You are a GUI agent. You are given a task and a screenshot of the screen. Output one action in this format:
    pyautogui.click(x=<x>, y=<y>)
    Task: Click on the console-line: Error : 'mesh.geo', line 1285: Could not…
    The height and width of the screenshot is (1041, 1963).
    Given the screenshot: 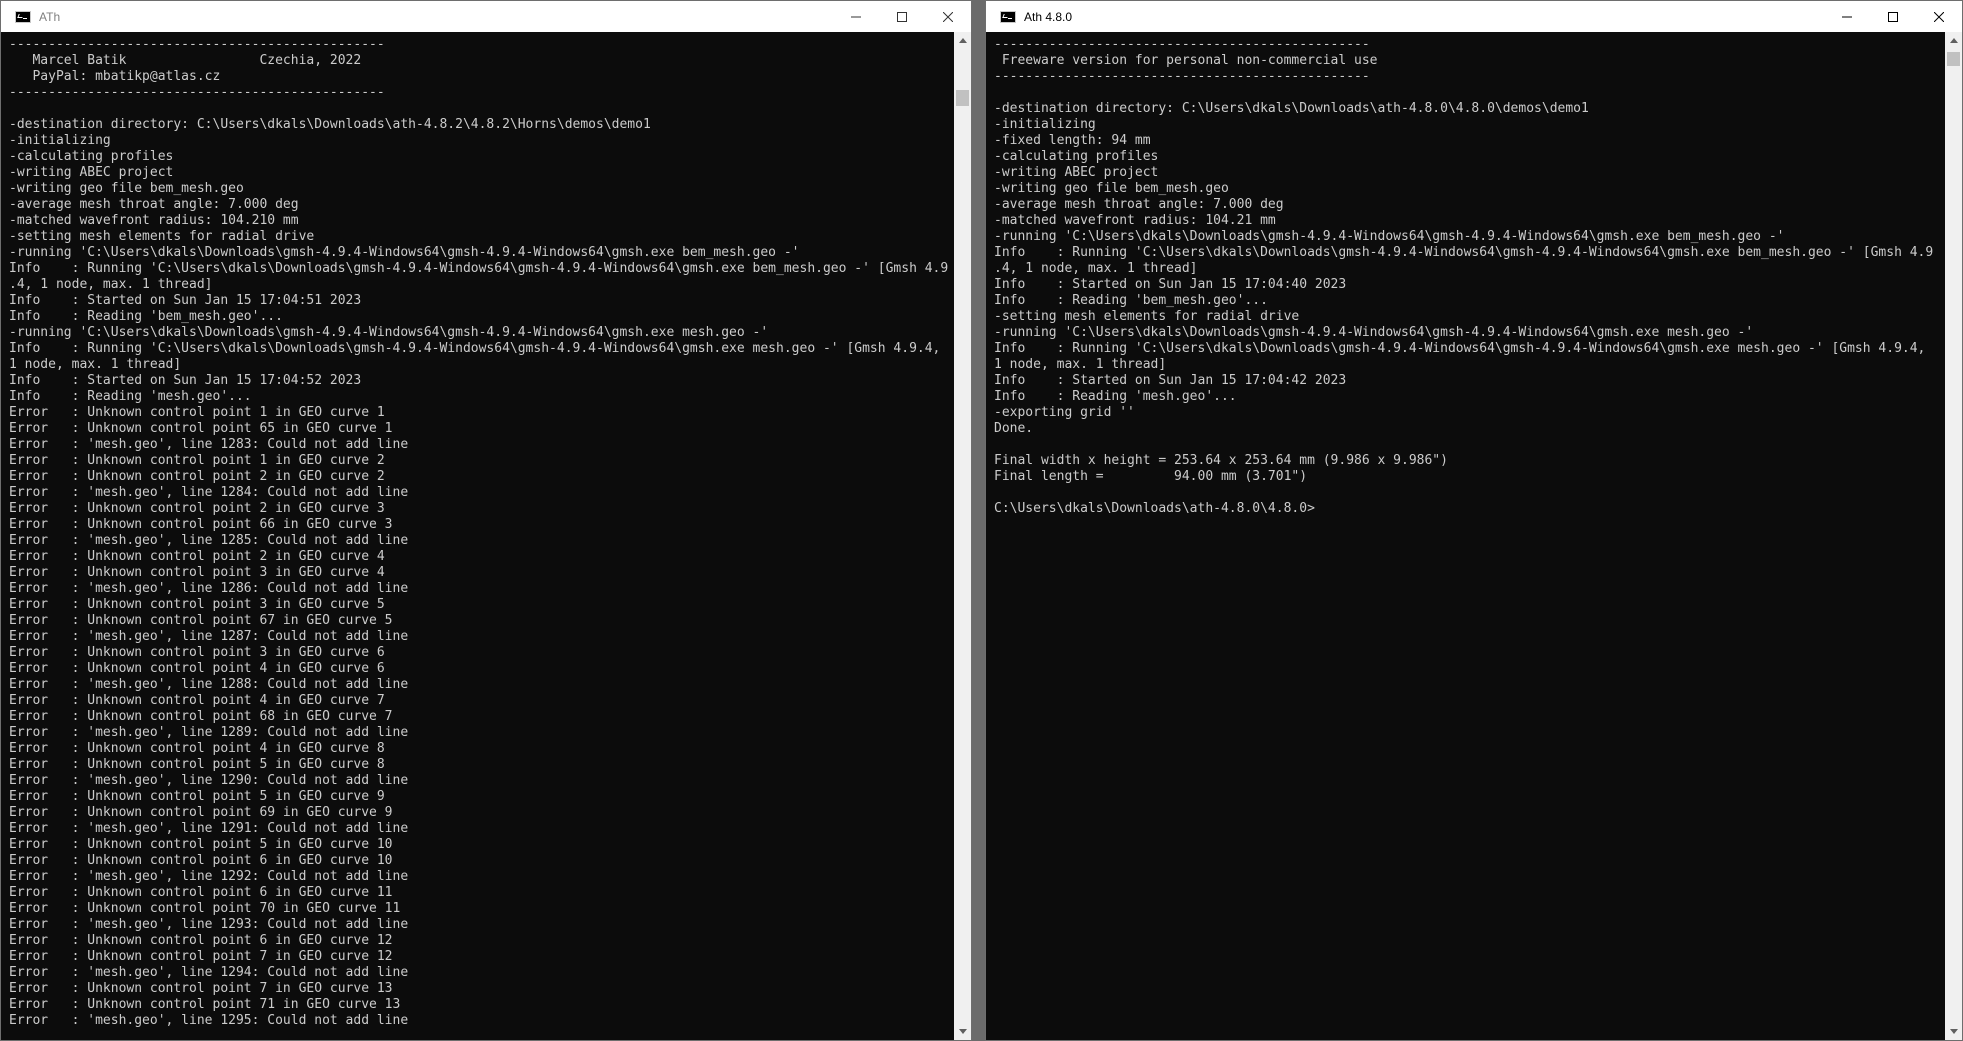 What is the action you would take?
    pyautogui.click(x=209, y=540)
    